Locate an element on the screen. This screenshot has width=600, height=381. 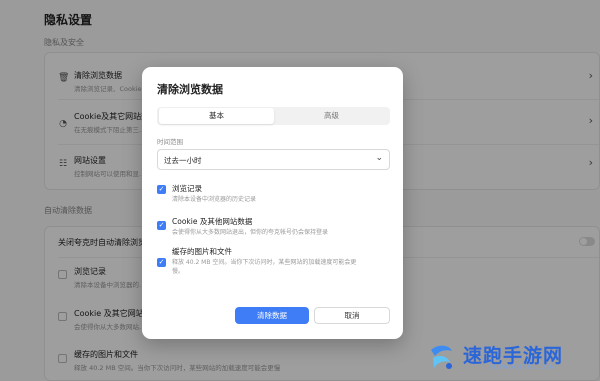
checkbox-cookies: ✓ is located at coordinates (161, 225).